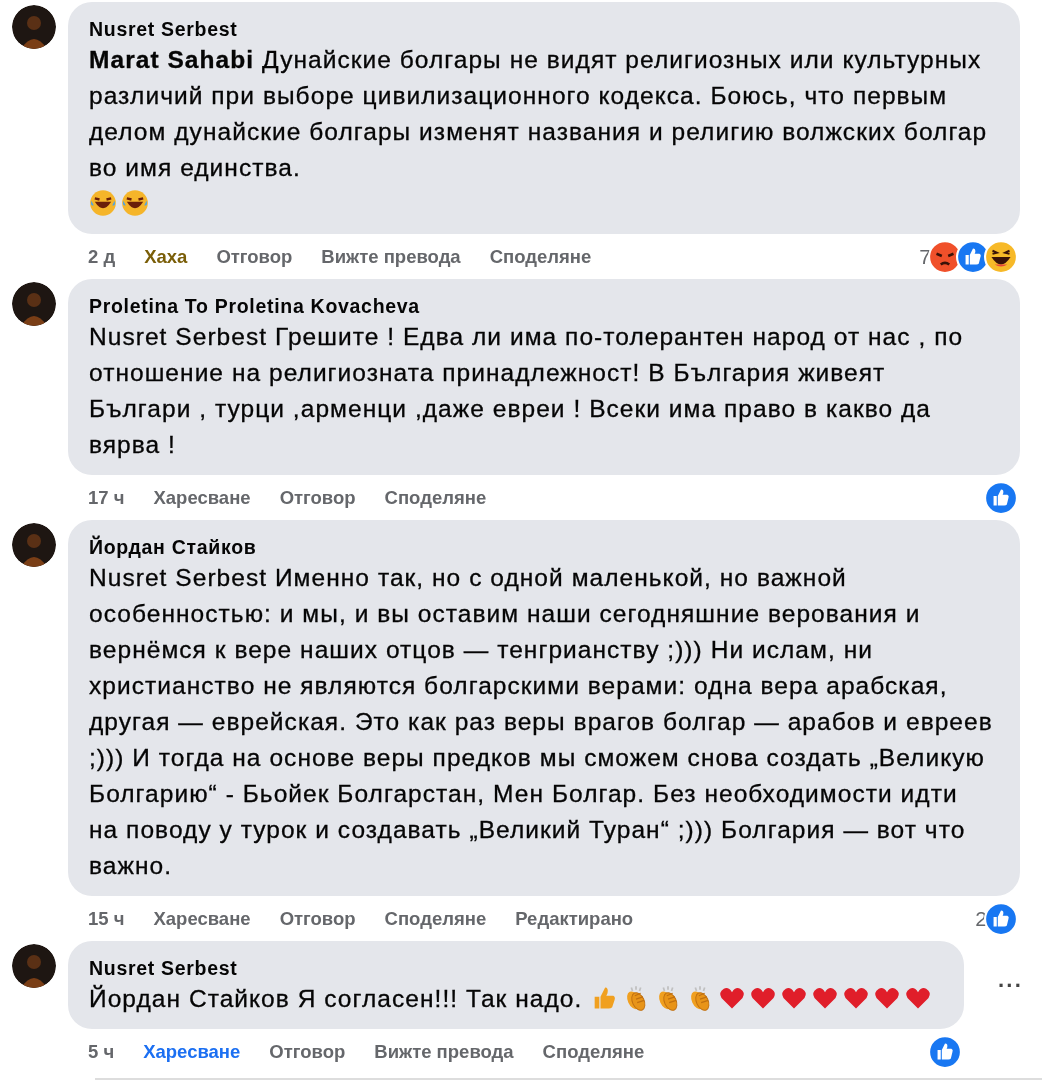  What do you see at coordinates (101, 1051) in the screenshot?
I see `comment-time: 5 ч` at bounding box center [101, 1051].